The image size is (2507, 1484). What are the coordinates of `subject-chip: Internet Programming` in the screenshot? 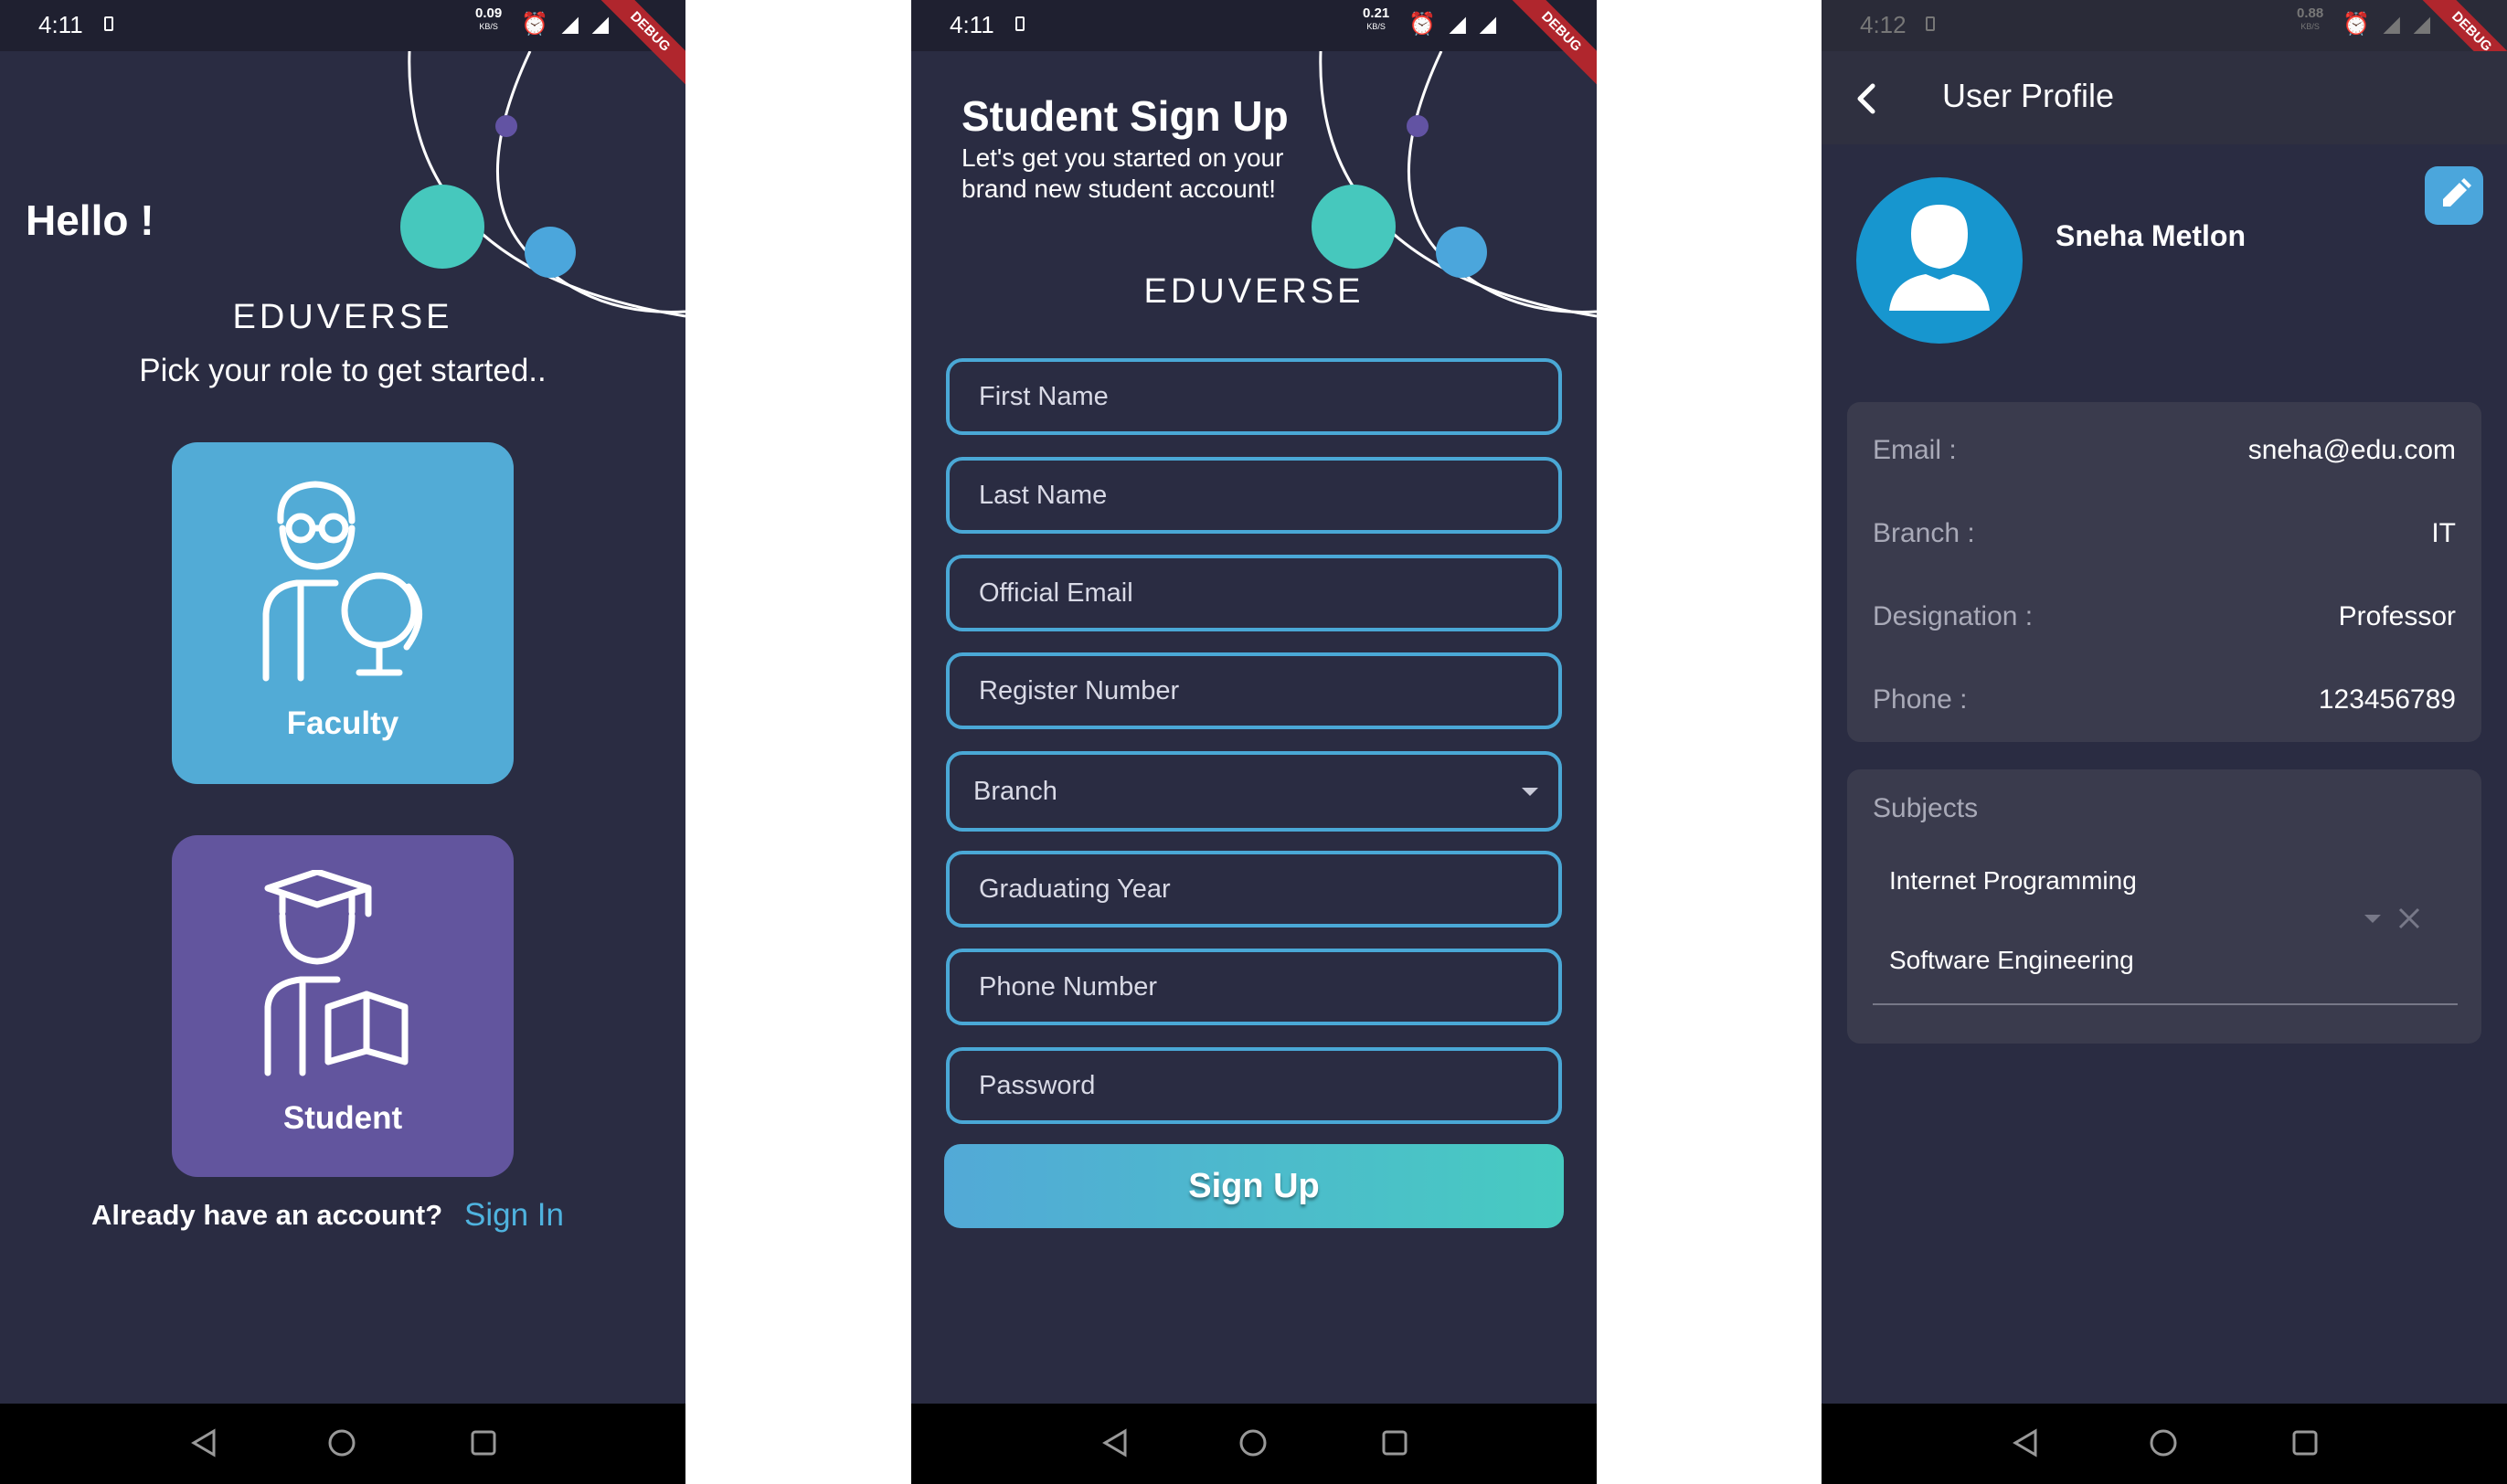 It's located at (2013, 881).